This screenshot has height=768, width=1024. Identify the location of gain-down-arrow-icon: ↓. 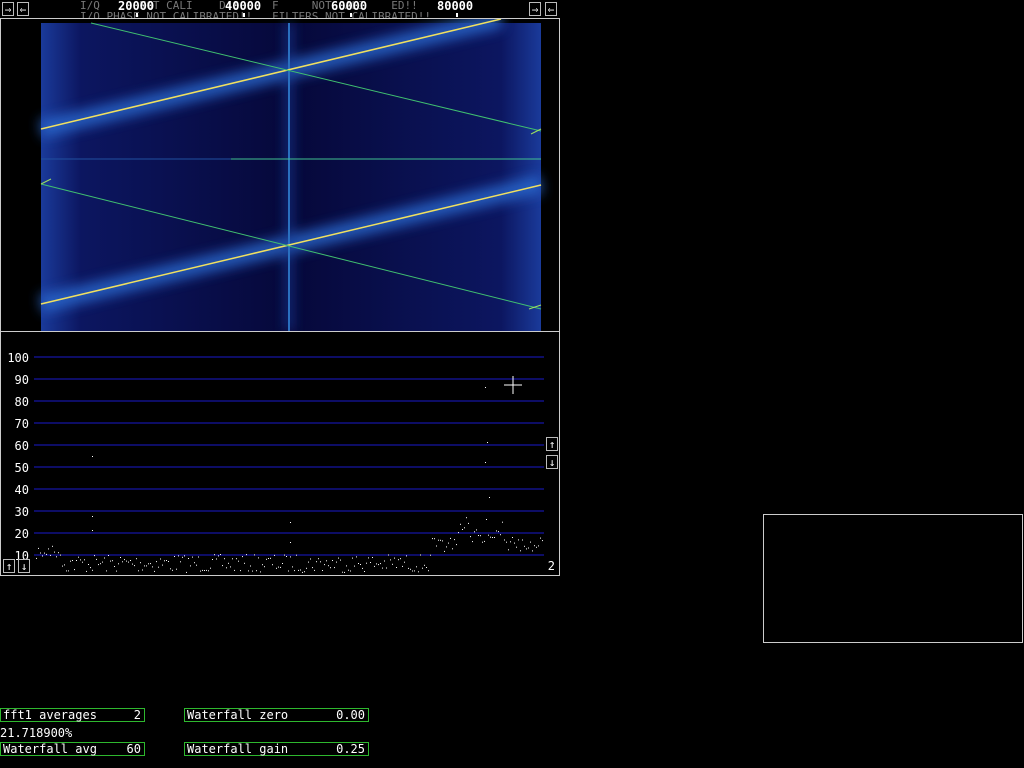
(552, 462).